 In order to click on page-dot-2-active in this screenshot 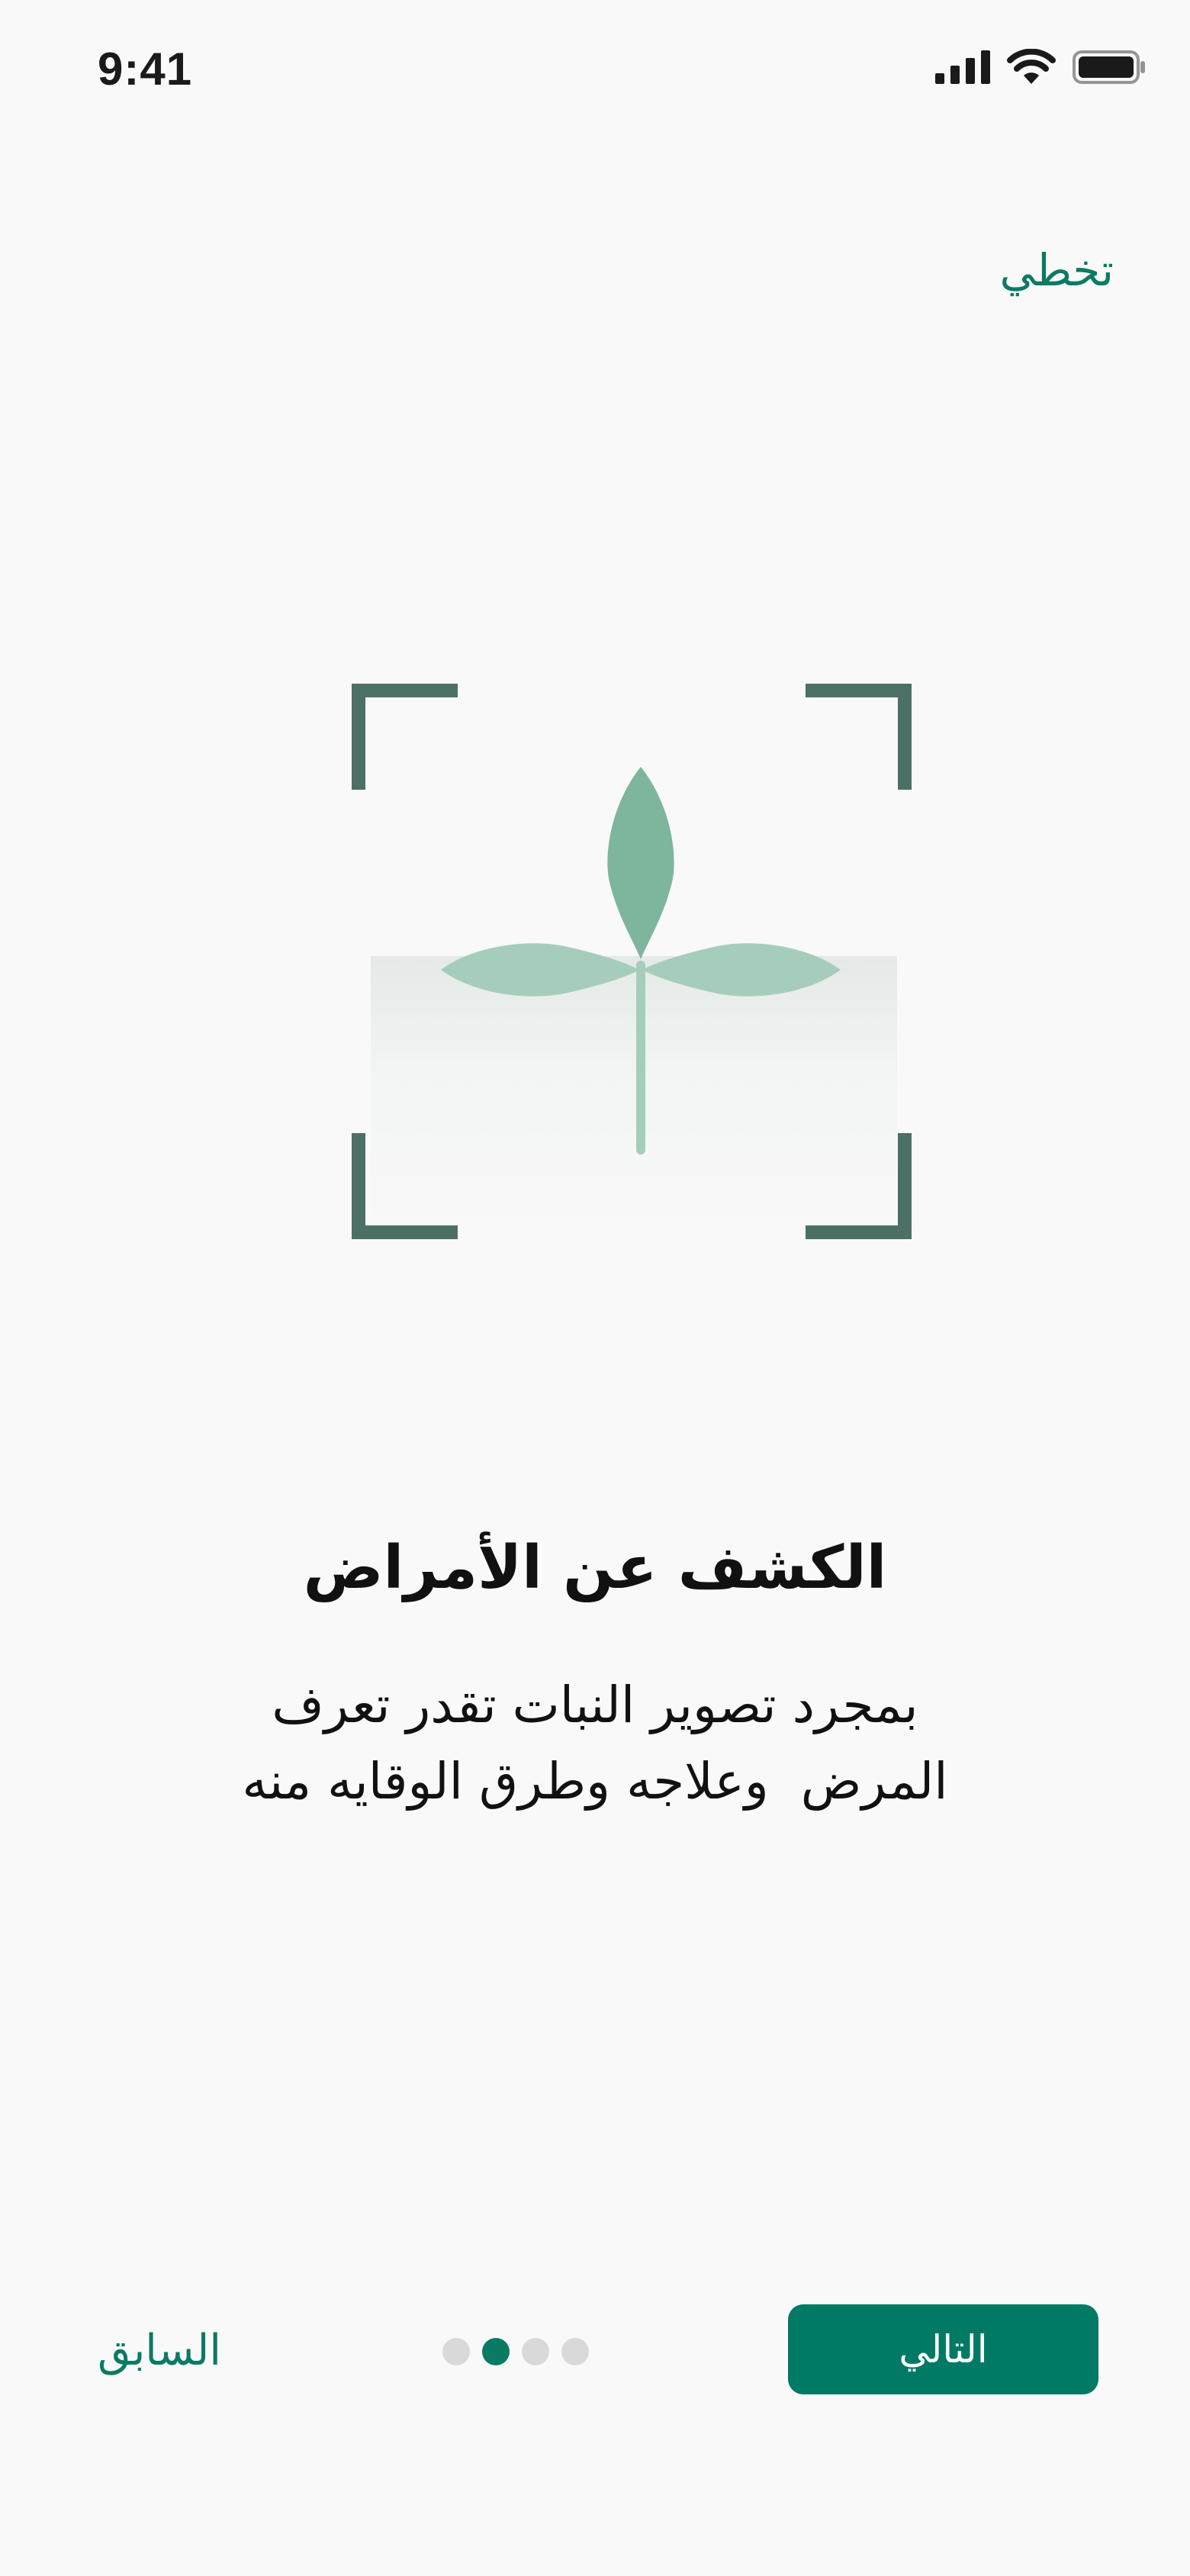, I will do `click(496, 2351)`.